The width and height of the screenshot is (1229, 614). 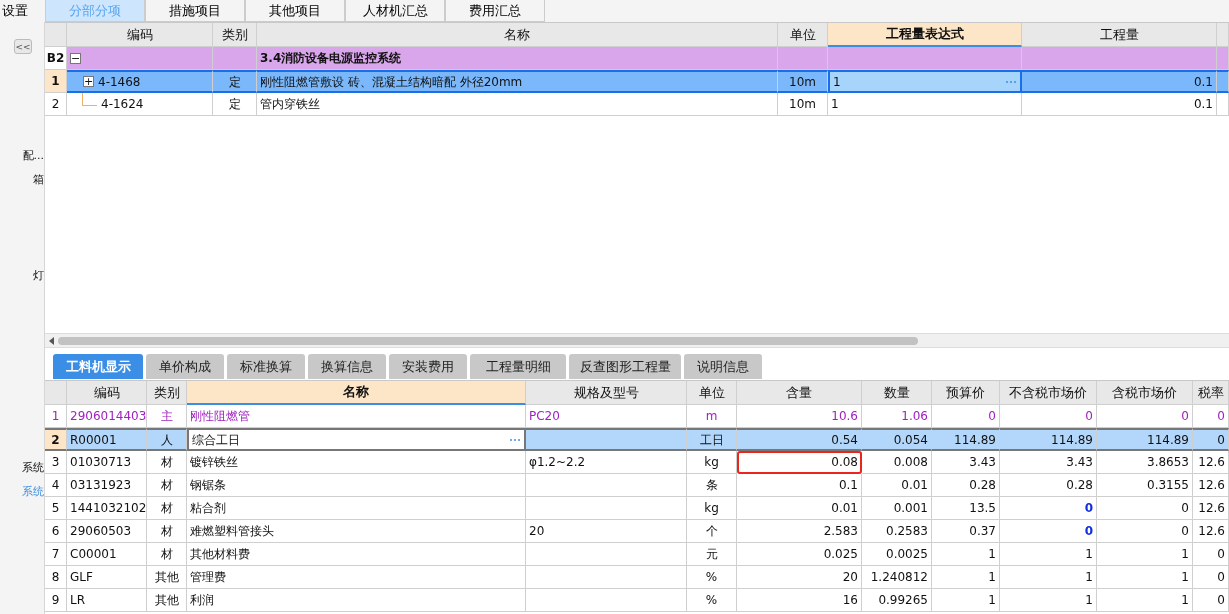 What do you see at coordinates (897, 393) in the screenshot?
I see `column-header: 数量` at bounding box center [897, 393].